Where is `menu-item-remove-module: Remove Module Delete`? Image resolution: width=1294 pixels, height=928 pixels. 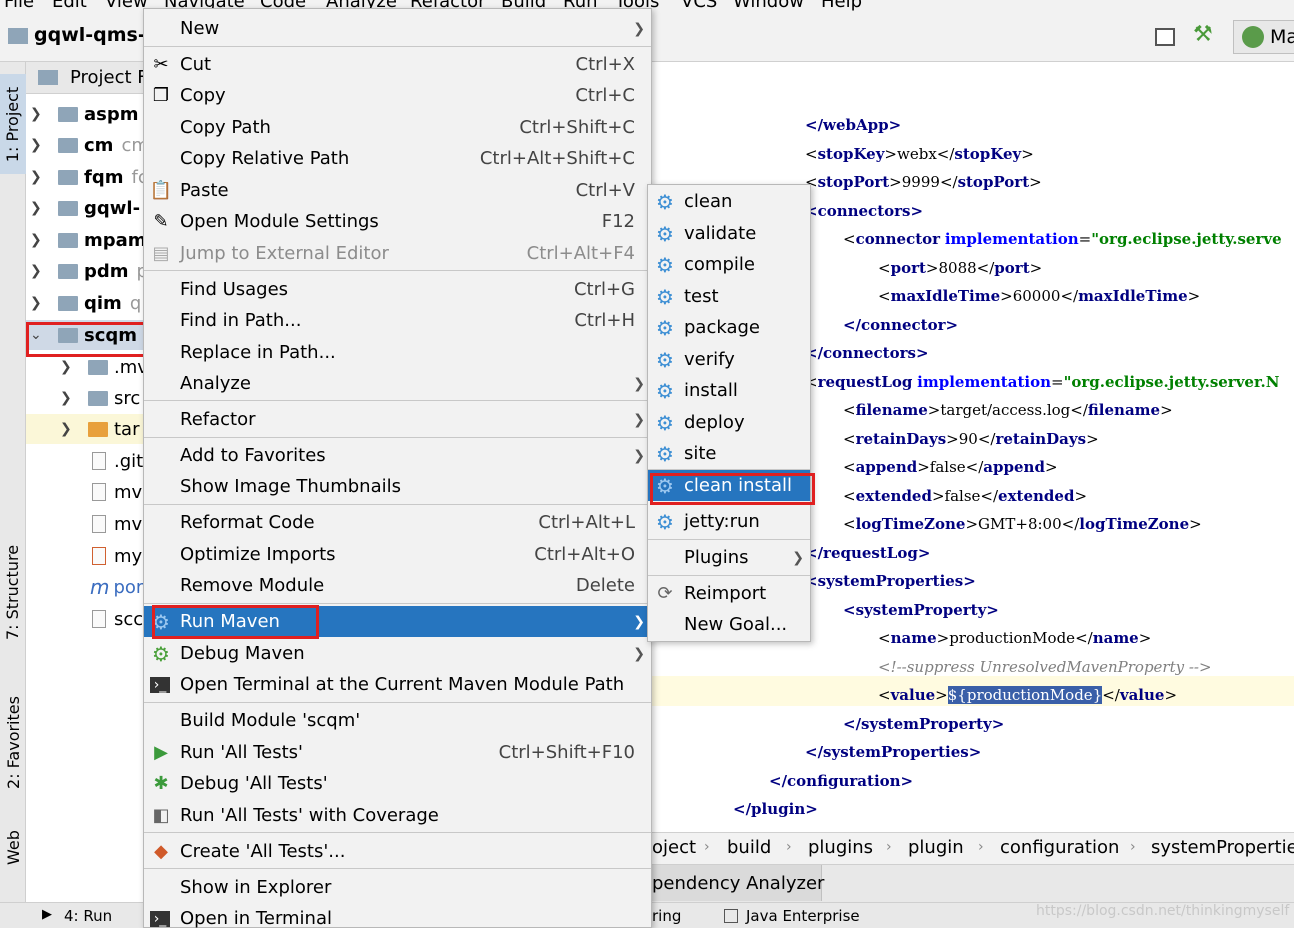 menu-item-remove-module: Remove Module Delete is located at coordinates (397, 585).